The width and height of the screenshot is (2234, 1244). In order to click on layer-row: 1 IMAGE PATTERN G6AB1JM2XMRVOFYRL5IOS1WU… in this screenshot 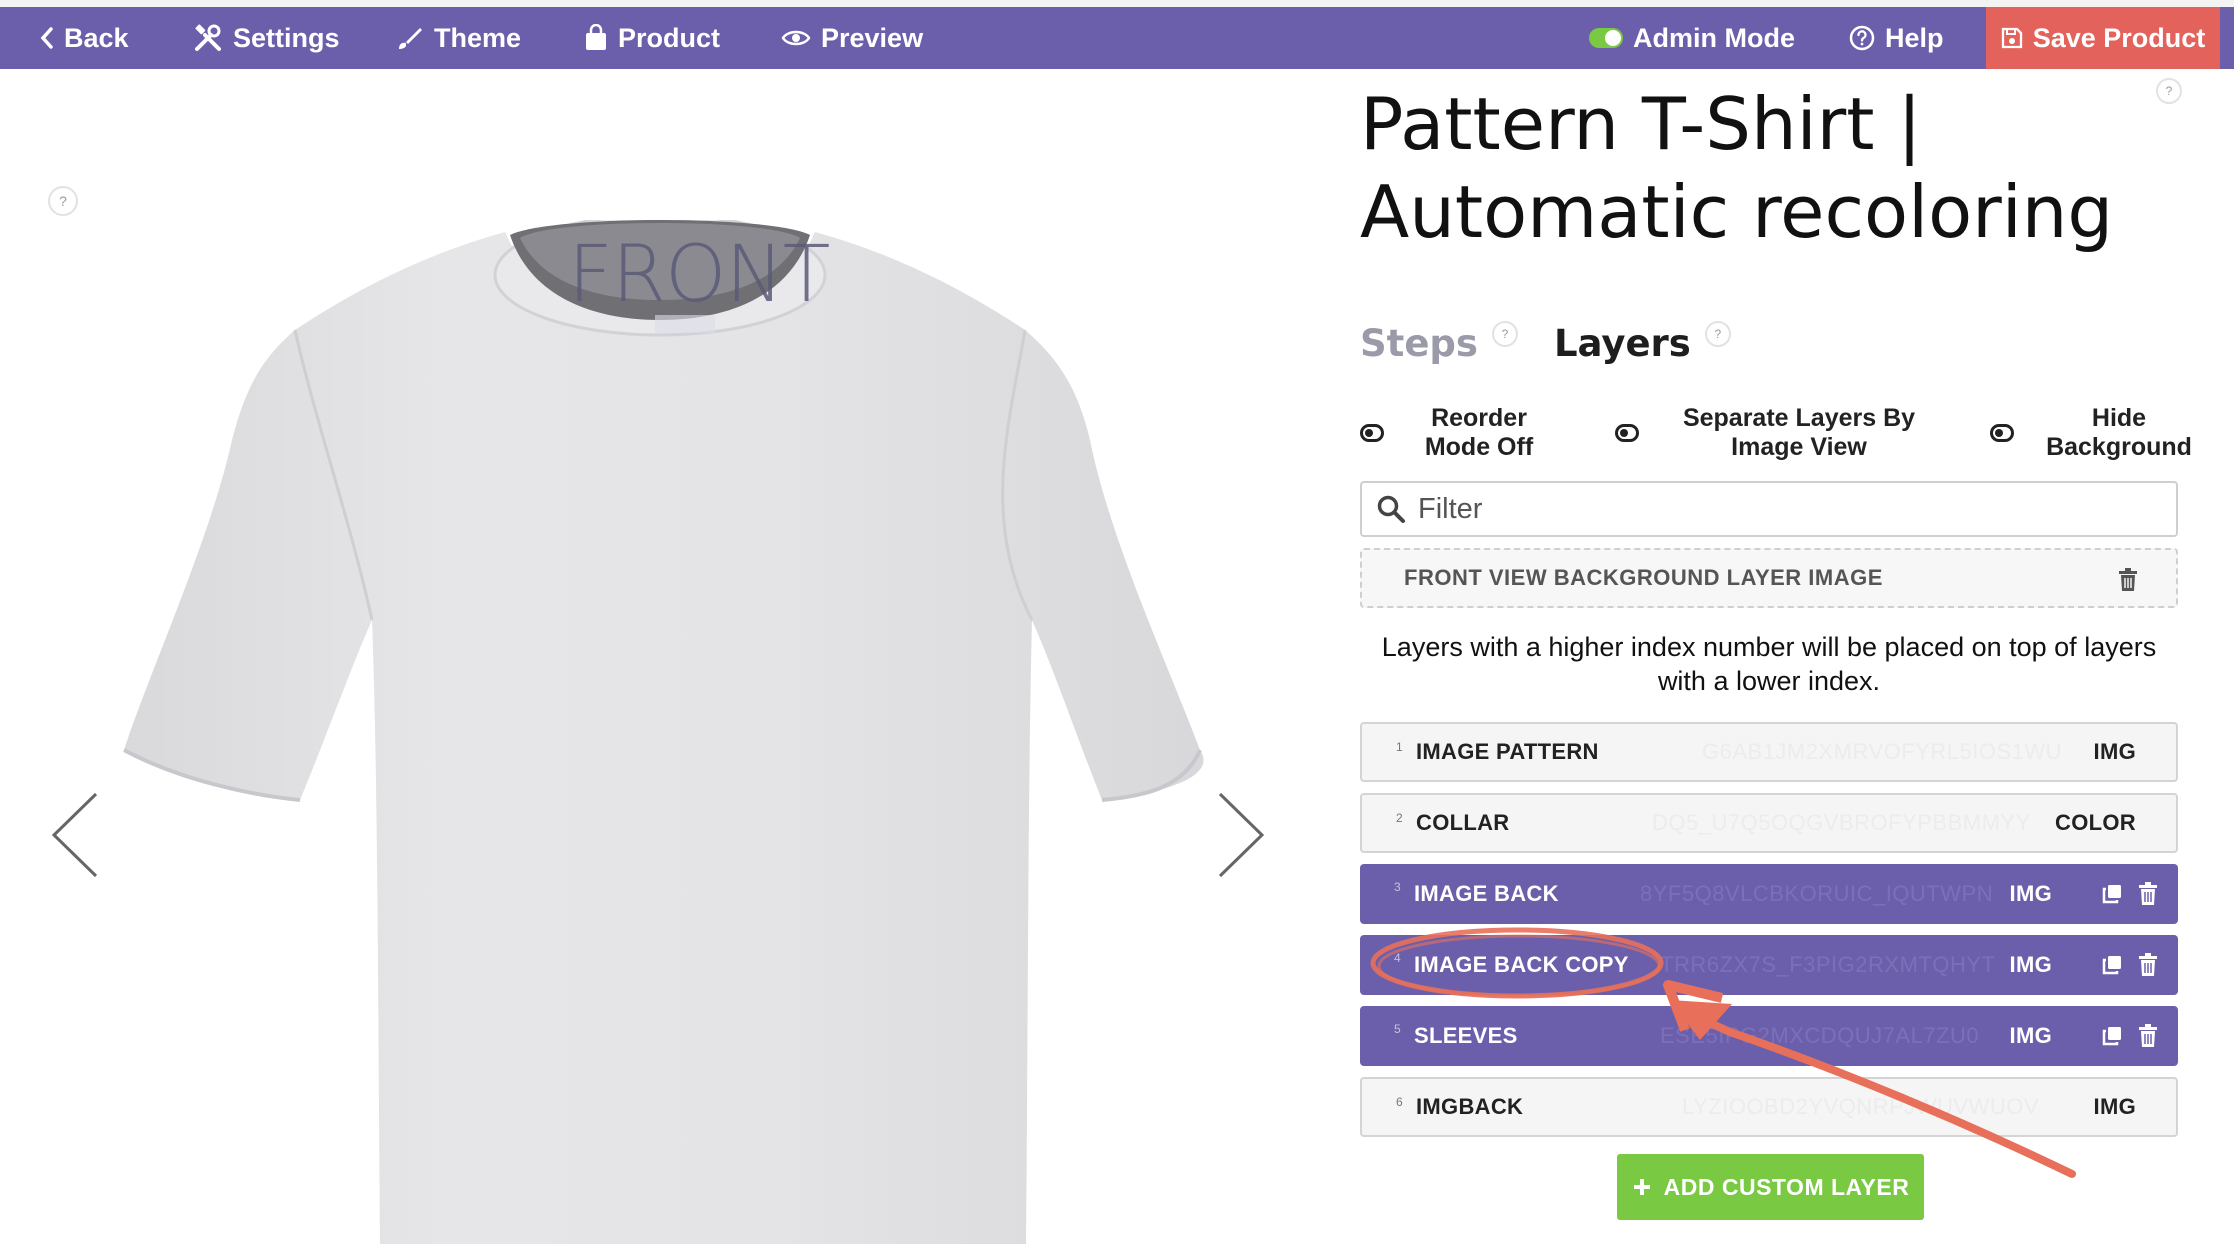, I will do `click(1769, 752)`.